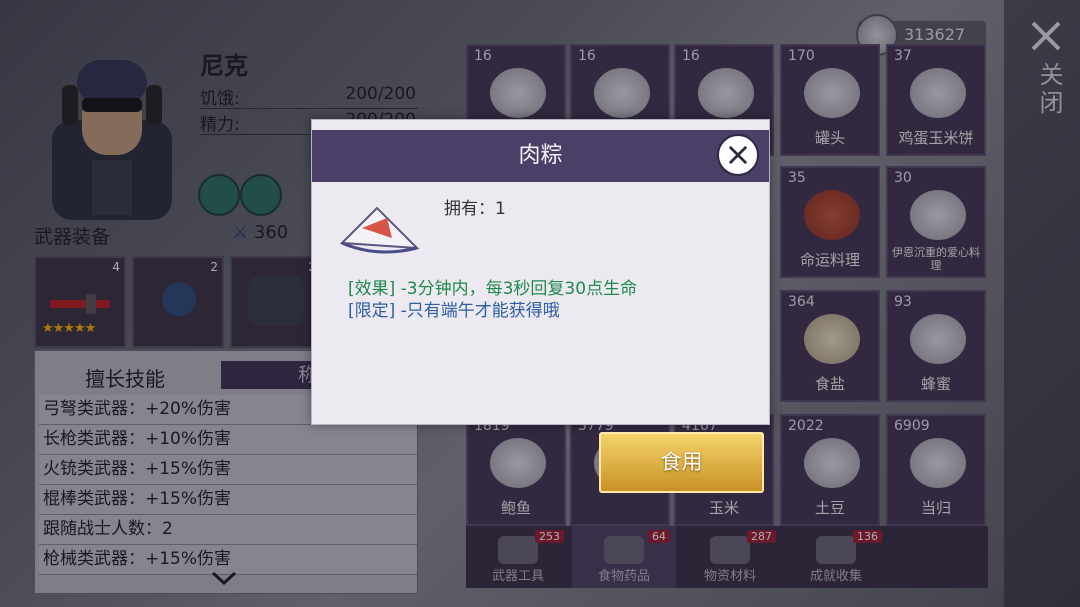 This screenshot has width=1080, height=607. What do you see at coordinates (379, 230) in the screenshot?
I see `zongzi-icon` at bounding box center [379, 230].